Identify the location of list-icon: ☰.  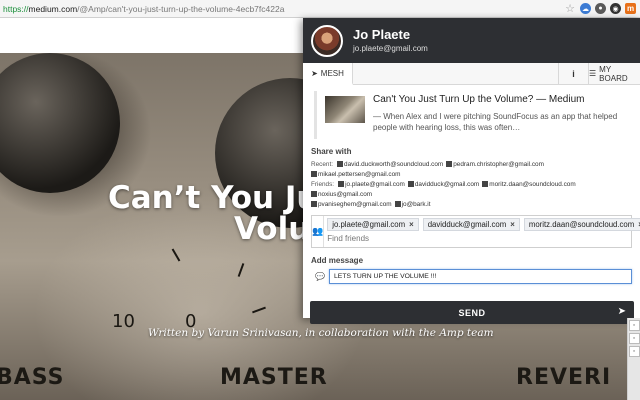
(593, 73).